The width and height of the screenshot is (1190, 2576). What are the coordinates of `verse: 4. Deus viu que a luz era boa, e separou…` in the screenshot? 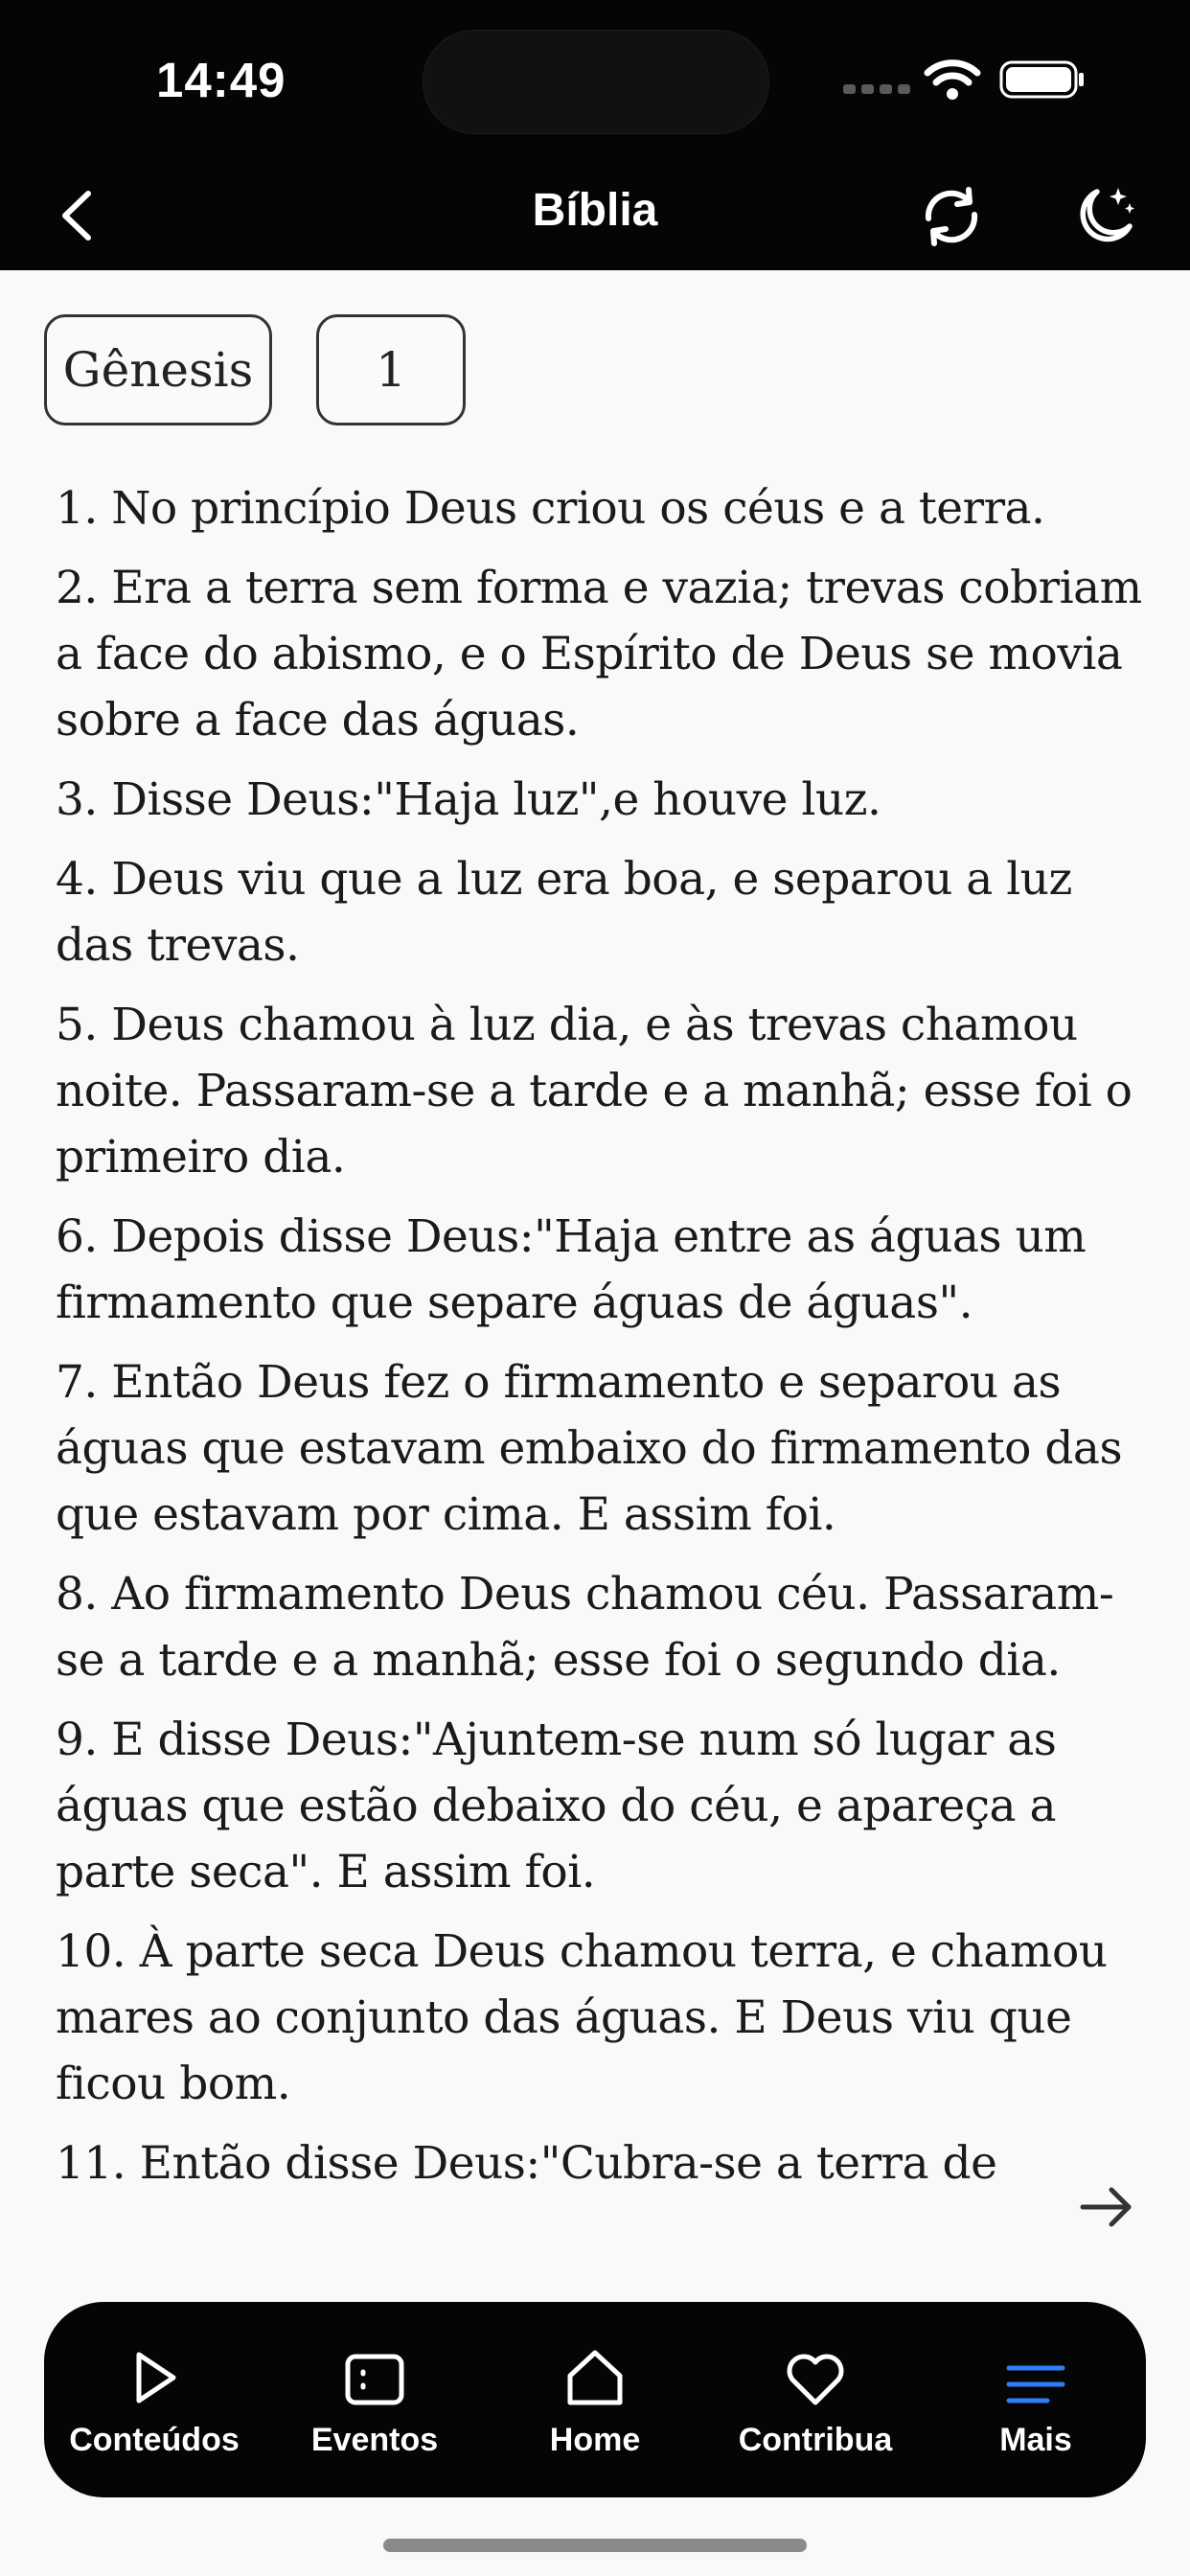 It's located at (564, 912).